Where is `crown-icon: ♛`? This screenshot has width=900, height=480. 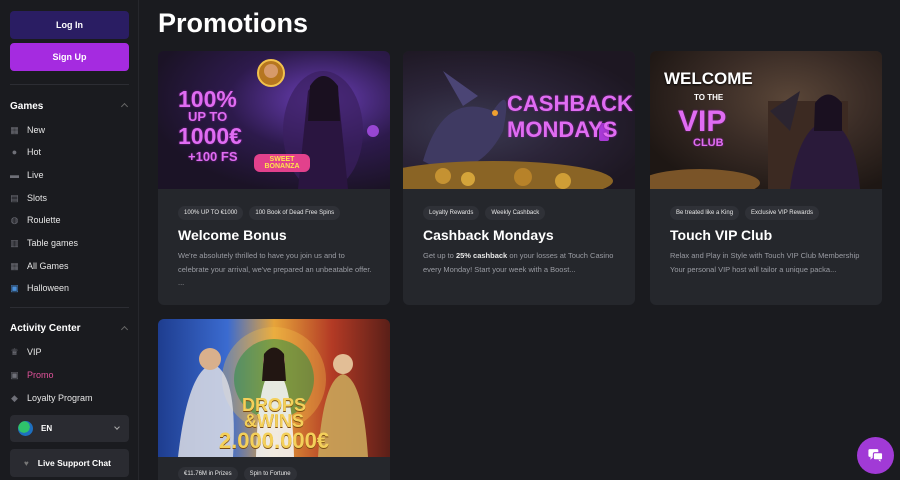 crown-icon: ♛ is located at coordinates (14, 351).